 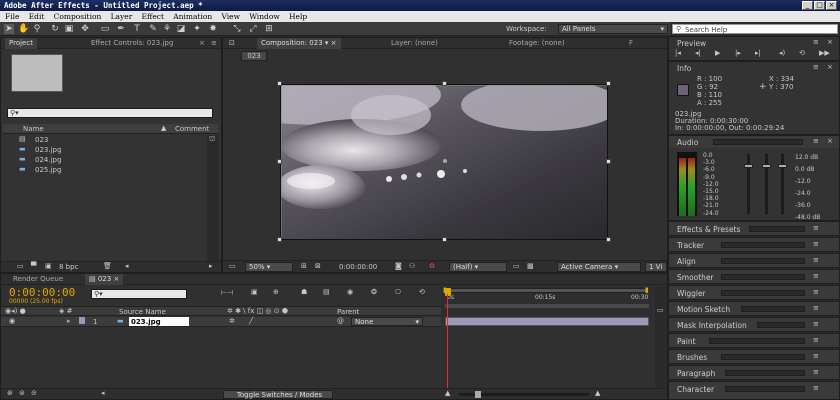 What do you see at coordinates (251, 321) in the screenshot?
I see `quality-switch-icon: ╱` at bounding box center [251, 321].